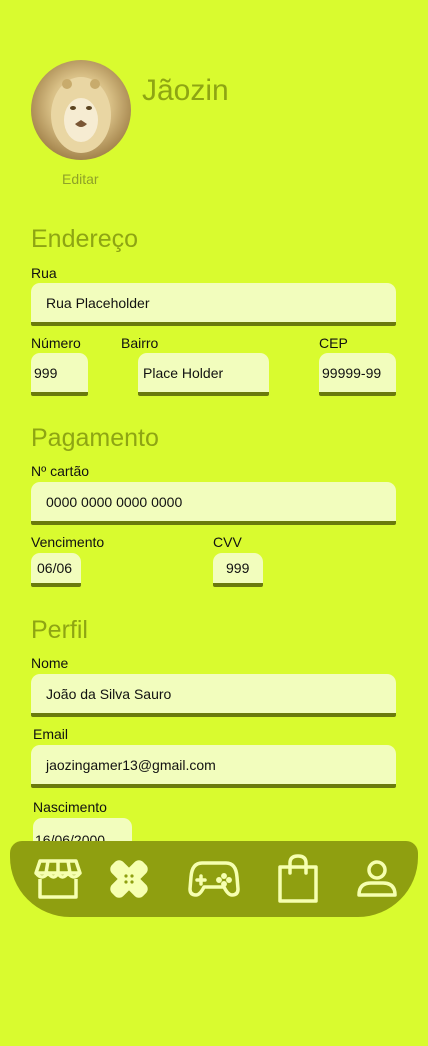 The height and width of the screenshot is (1046, 428). Describe the element at coordinates (70, 807) in the screenshot. I see `birth-label: Nascimento` at that location.